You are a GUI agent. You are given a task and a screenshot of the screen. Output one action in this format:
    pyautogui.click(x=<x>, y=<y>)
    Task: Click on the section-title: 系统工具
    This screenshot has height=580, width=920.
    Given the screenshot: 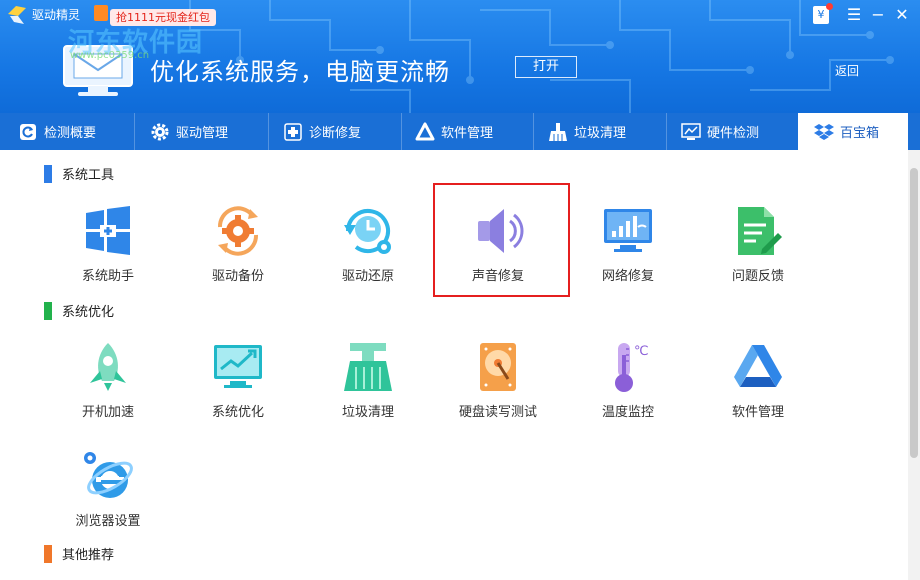 What is the action you would take?
    pyautogui.click(x=88, y=175)
    